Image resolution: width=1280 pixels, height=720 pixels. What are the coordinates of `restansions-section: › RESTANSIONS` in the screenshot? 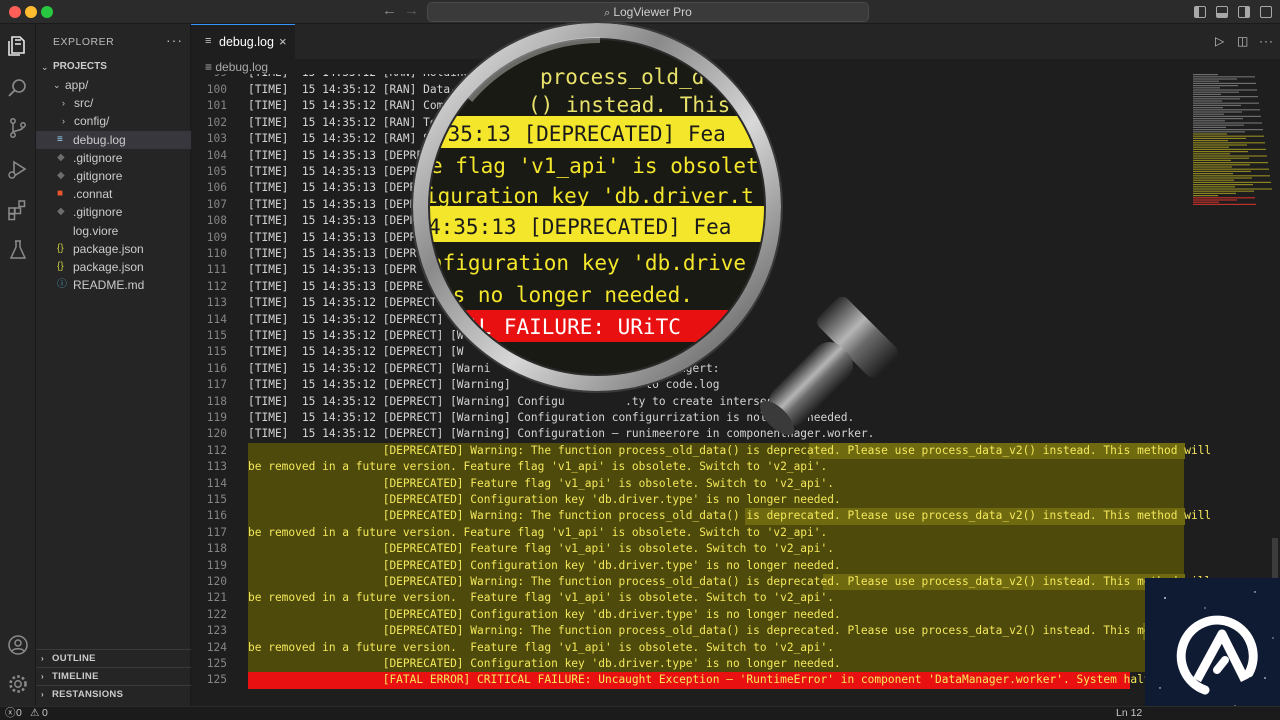 It's located at (113, 694).